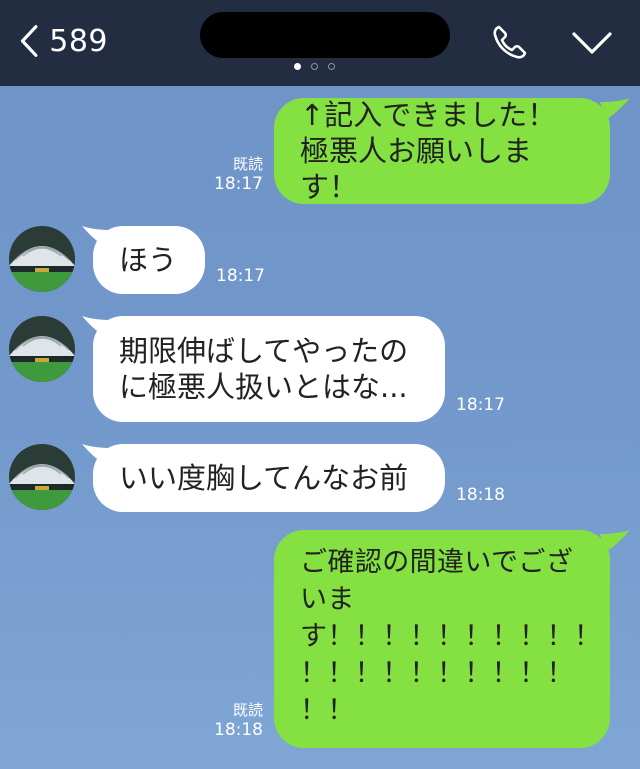 Image resolution: width=640 pixels, height=769 pixels. I want to click on outgoing-message-bubble: ご確認の間違いでござ いま す！！！！！！！！！！ ！！！！！！！！！！ ！！, so click(442, 639).